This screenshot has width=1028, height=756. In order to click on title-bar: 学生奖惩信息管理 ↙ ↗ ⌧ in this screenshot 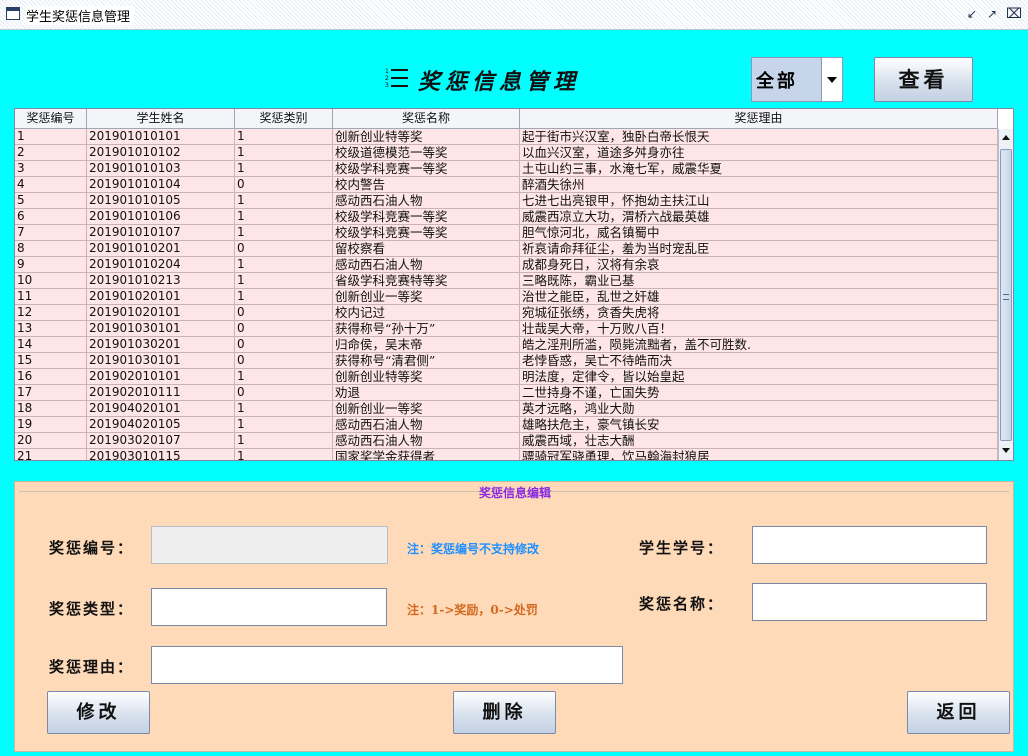, I will do `click(514, 15)`.